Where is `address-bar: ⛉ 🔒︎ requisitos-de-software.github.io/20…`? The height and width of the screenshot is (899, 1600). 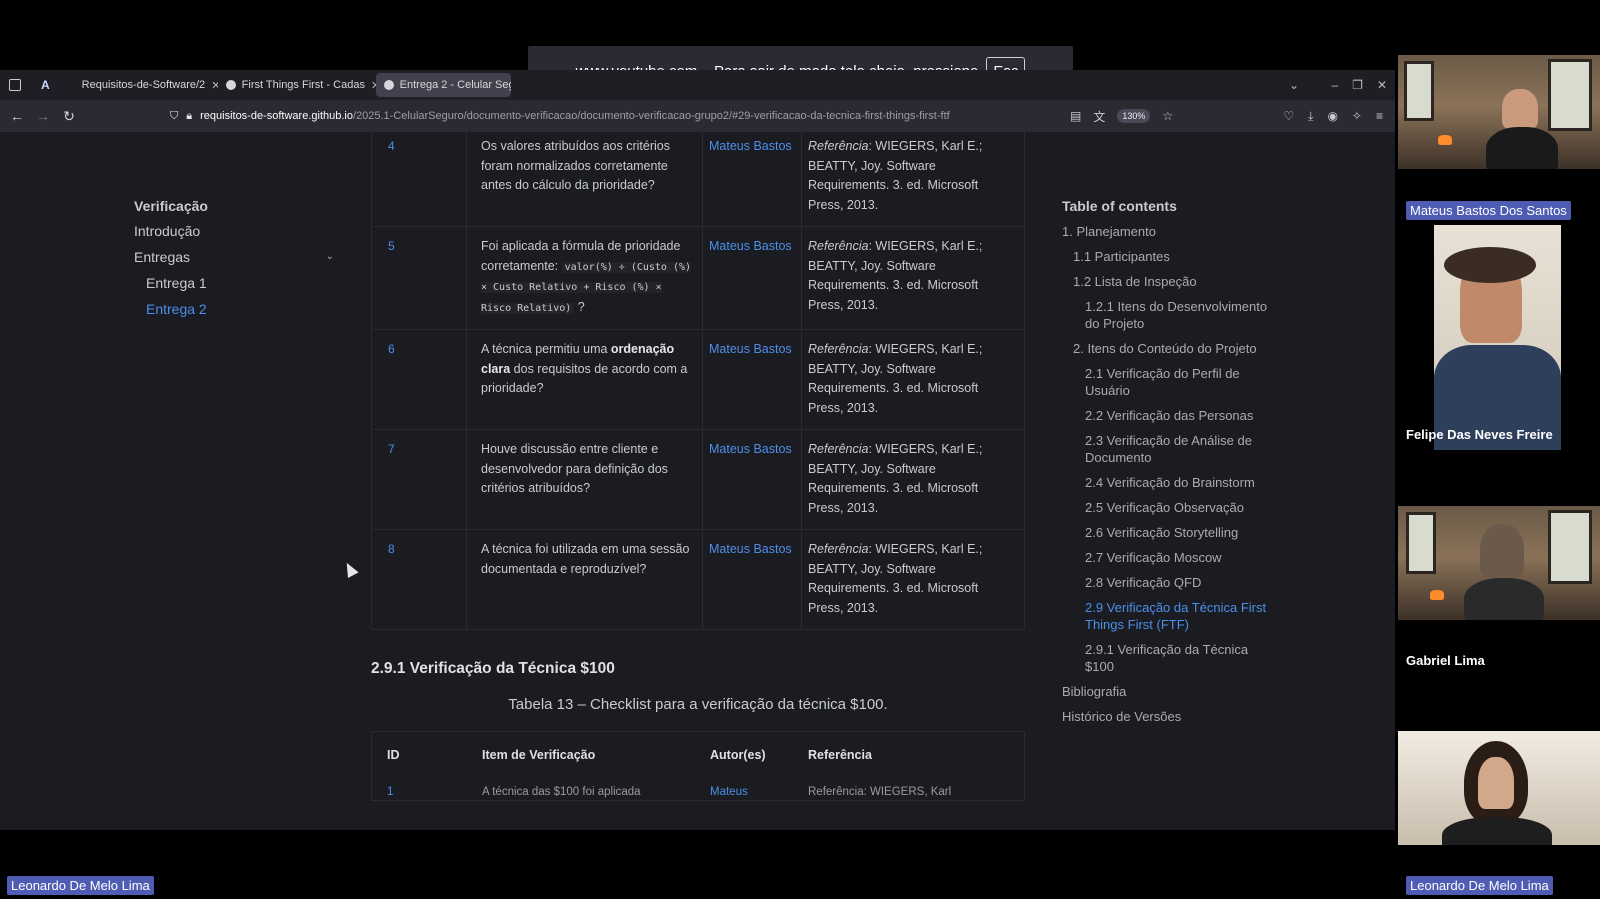 address-bar: ⛉ 🔒︎ requisitos-de-software.github.io/20… is located at coordinates (675, 116).